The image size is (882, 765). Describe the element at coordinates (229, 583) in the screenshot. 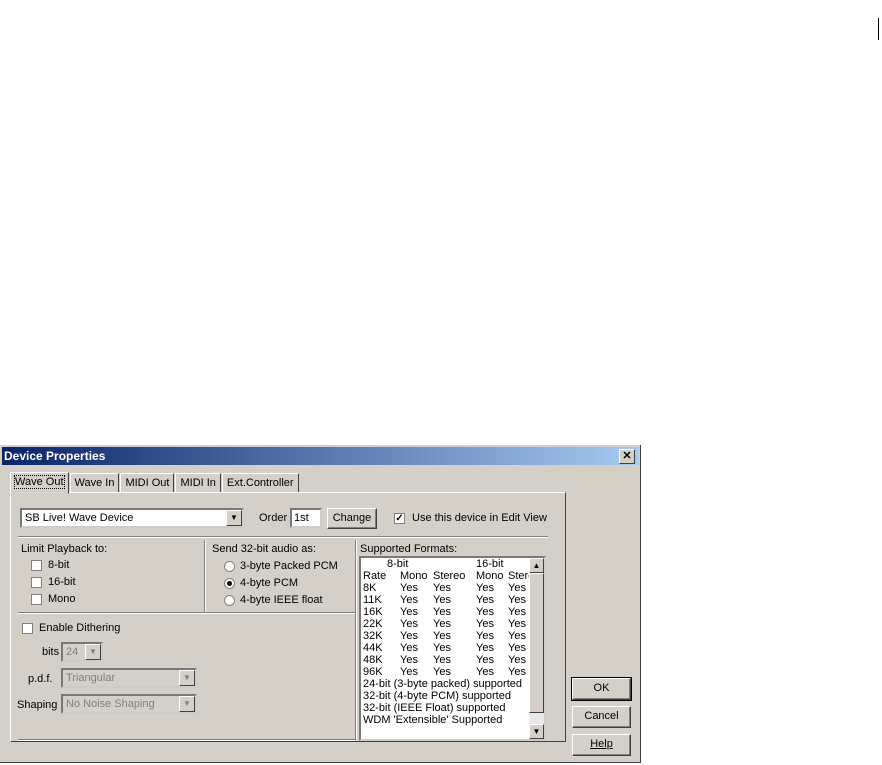

I see `send32-4byte-radio` at that location.